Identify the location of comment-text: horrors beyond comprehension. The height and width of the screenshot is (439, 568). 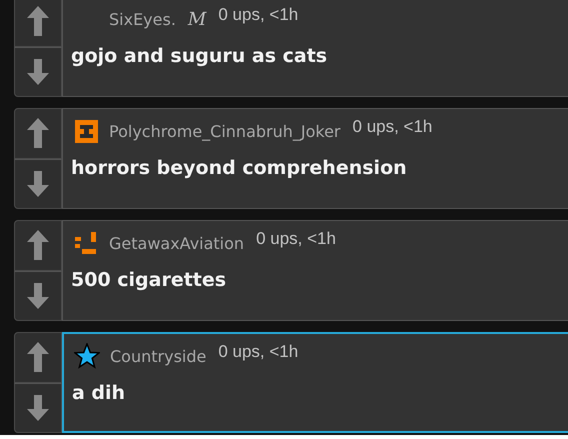
(239, 168).